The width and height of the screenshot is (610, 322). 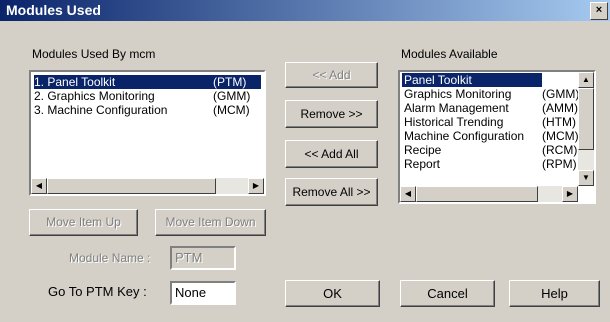 What do you see at coordinates (83, 222) in the screenshot?
I see `move-item-up-button: Move Item Up` at bounding box center [83, 222].